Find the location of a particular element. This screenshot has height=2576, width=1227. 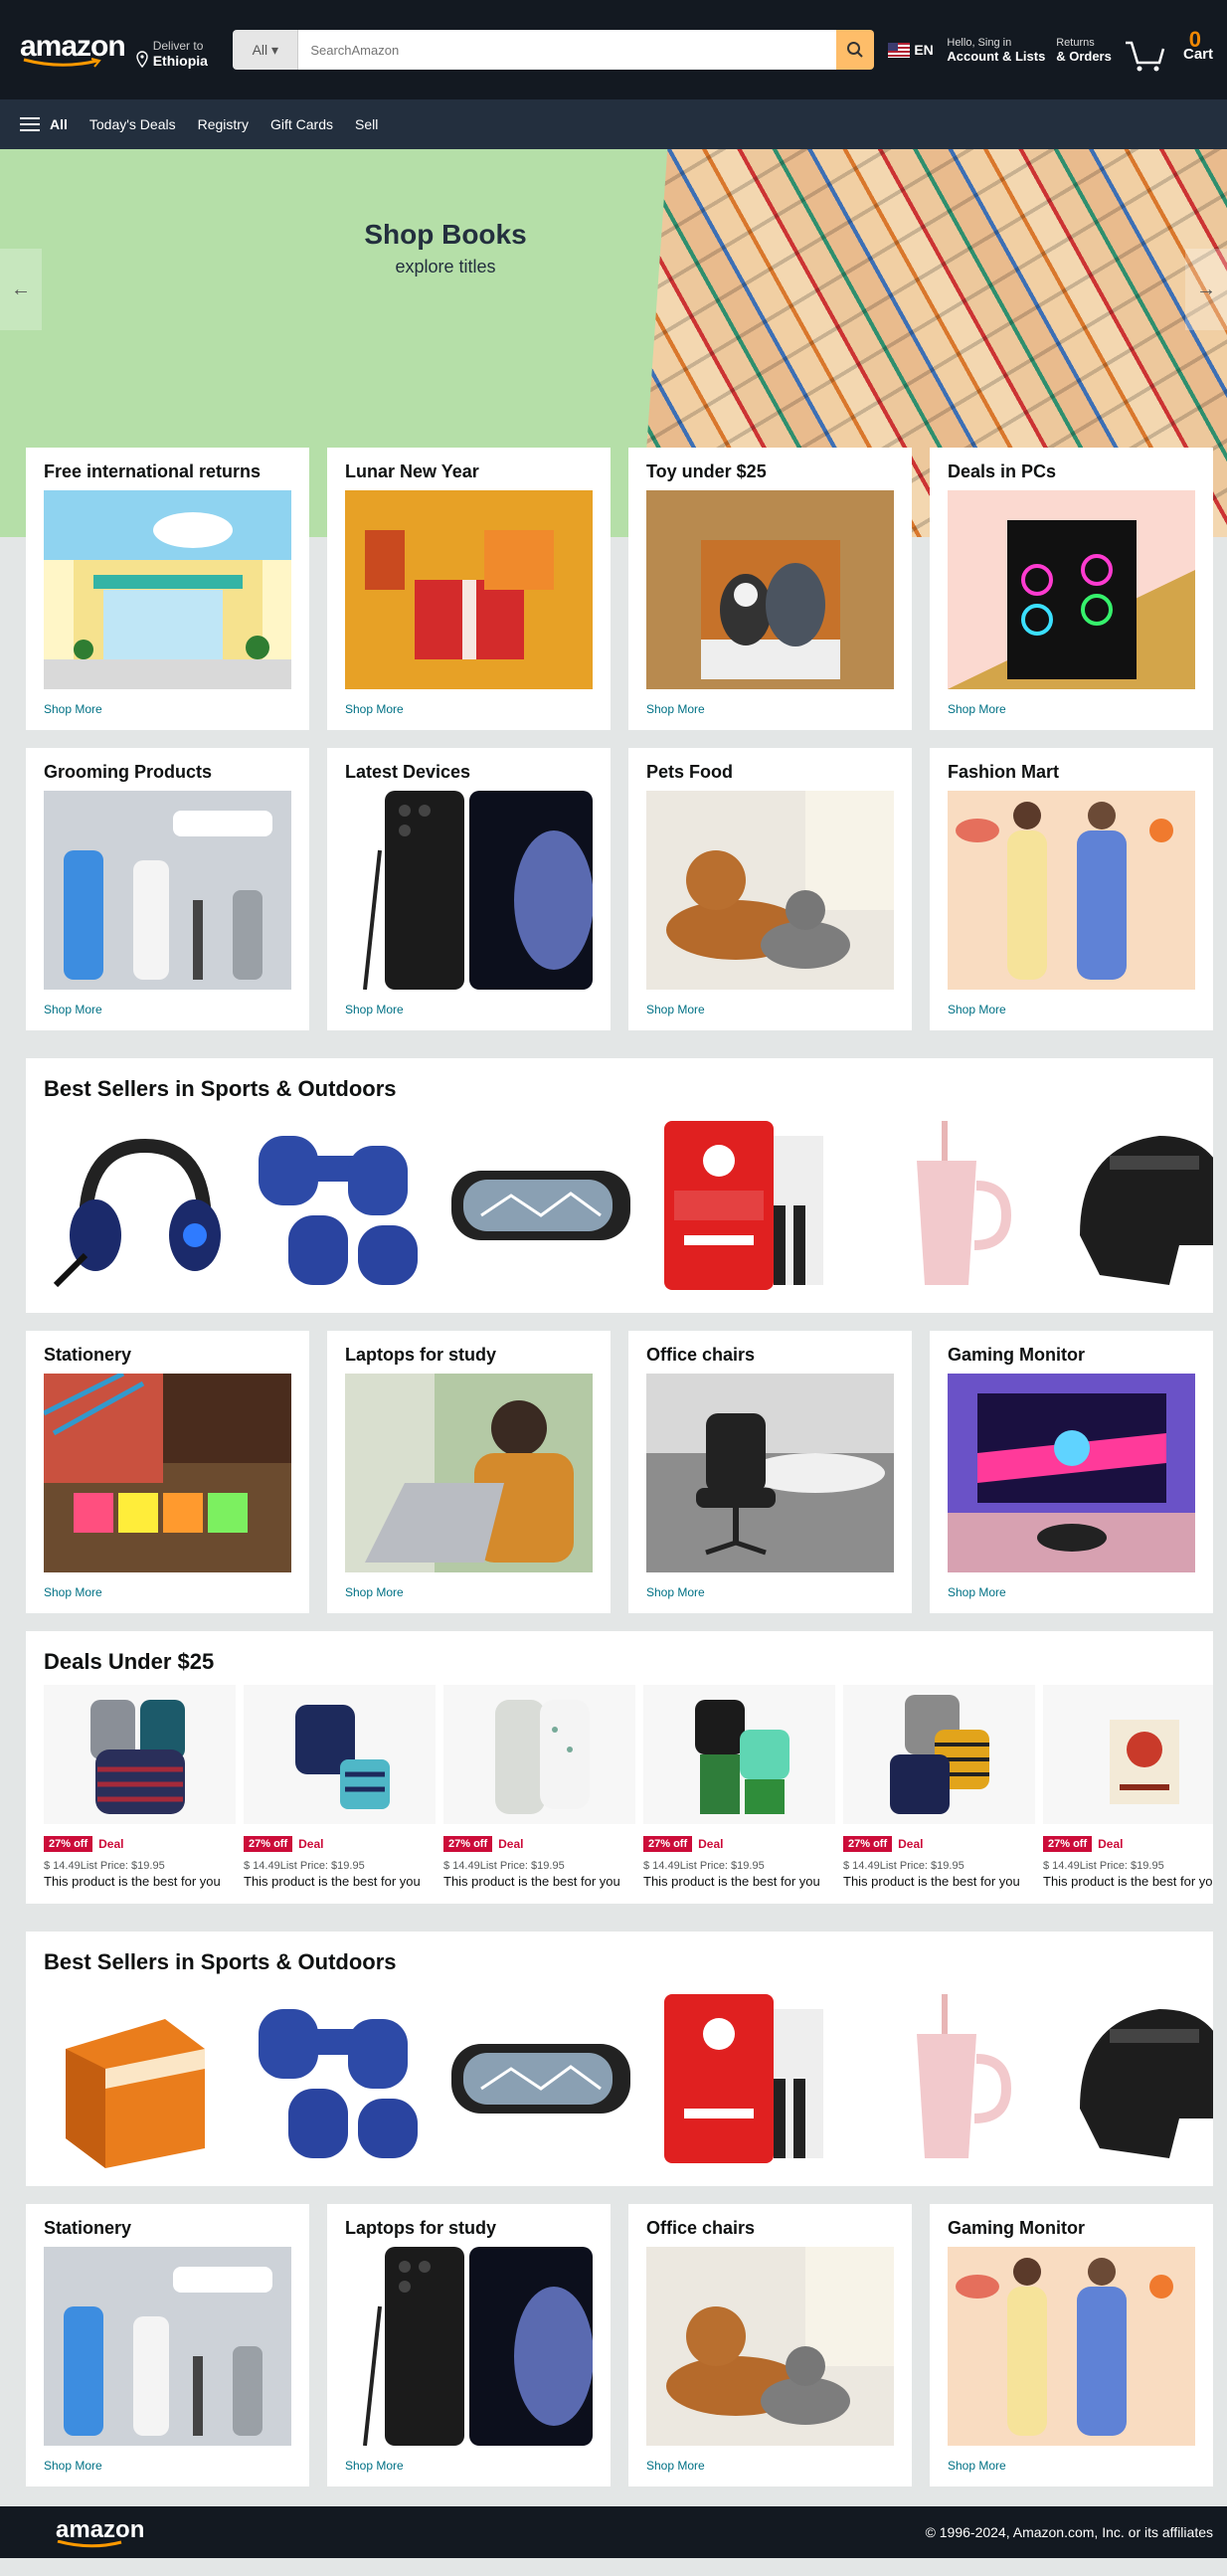

us-flag-icon is located at coordinates (900, 50).